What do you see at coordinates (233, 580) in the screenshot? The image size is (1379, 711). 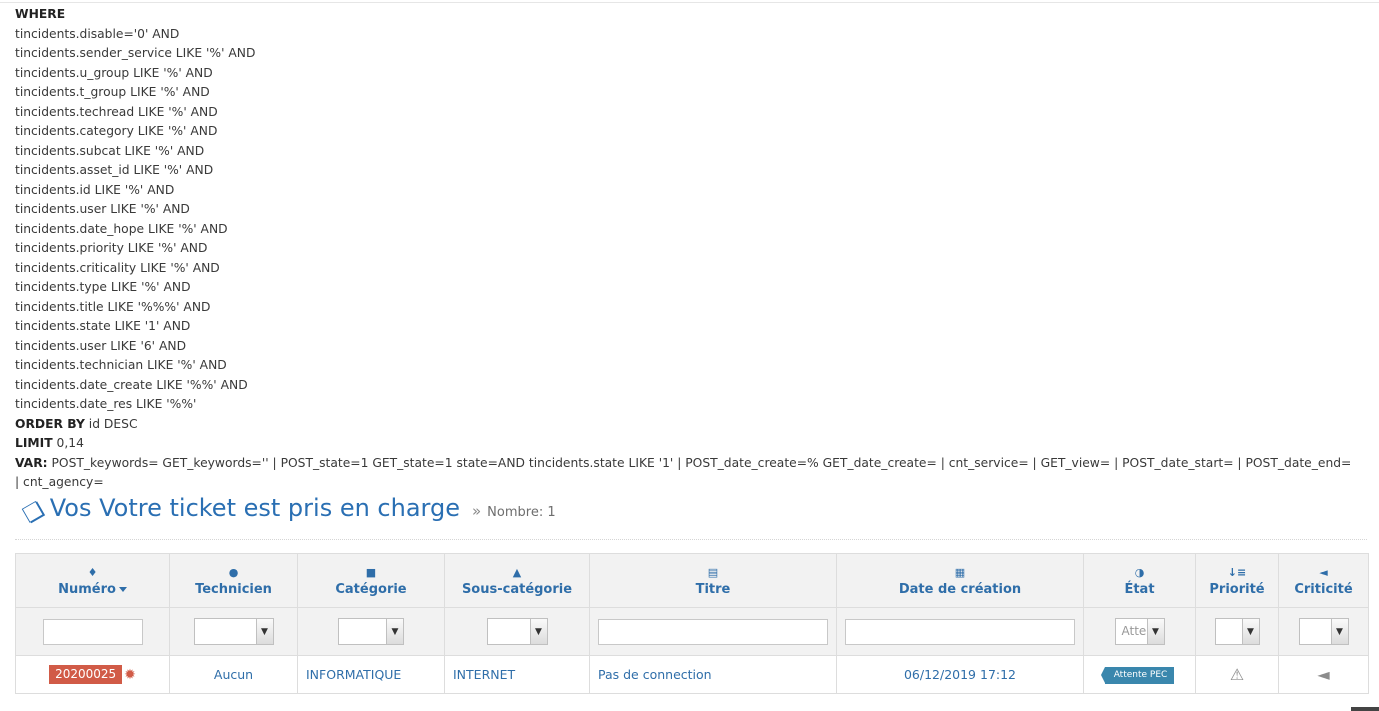 I see `column-header-technicien: ● Technicien` at bounding box center [233, 580].